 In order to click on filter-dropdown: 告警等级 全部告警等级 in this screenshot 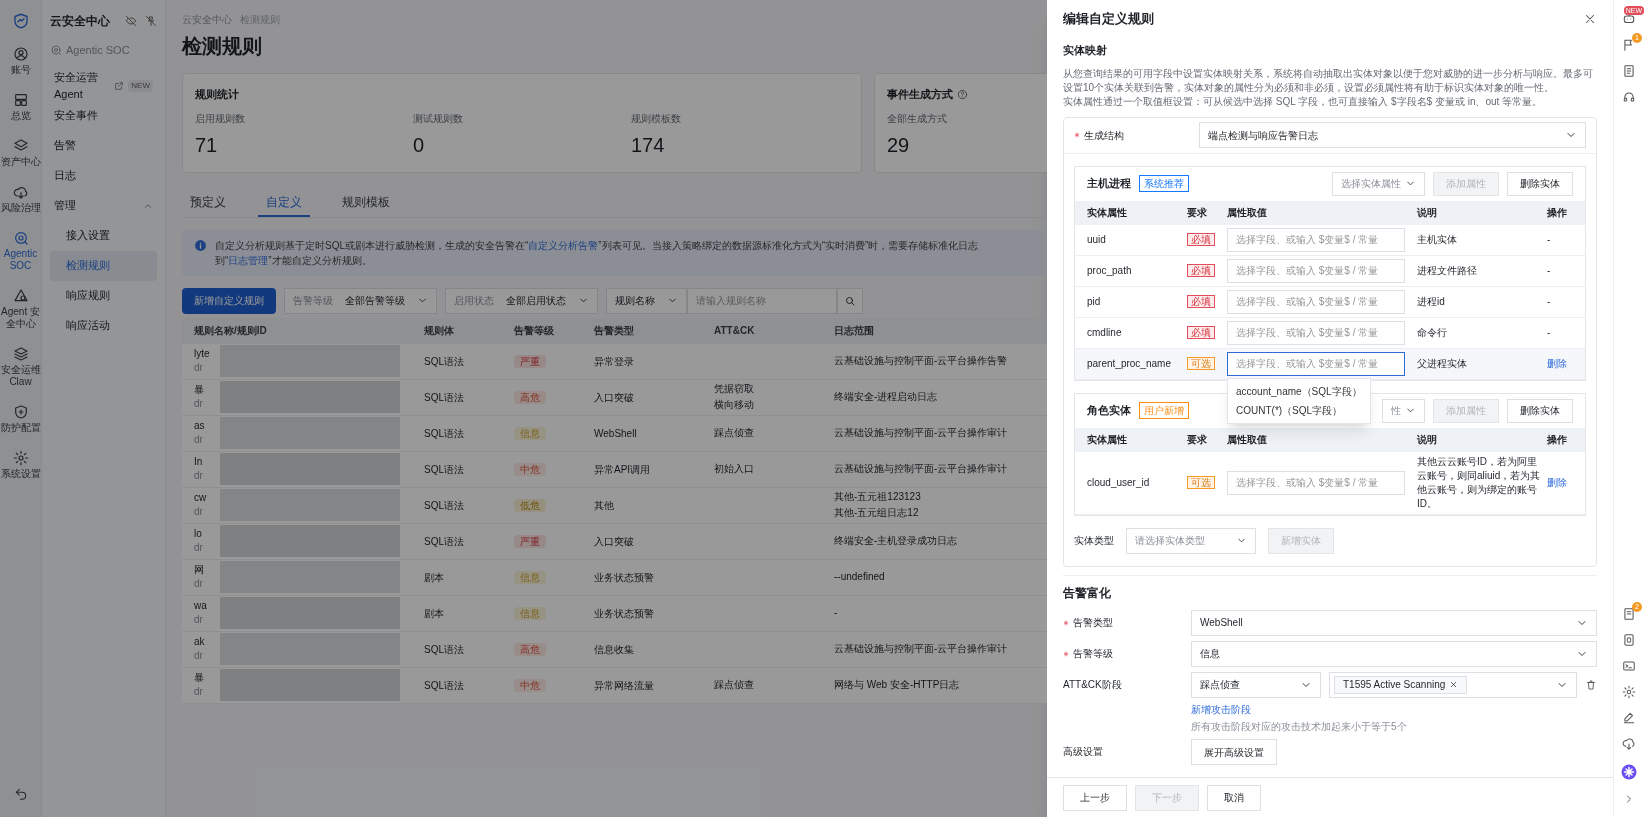, I will do `click(360, 300)`.